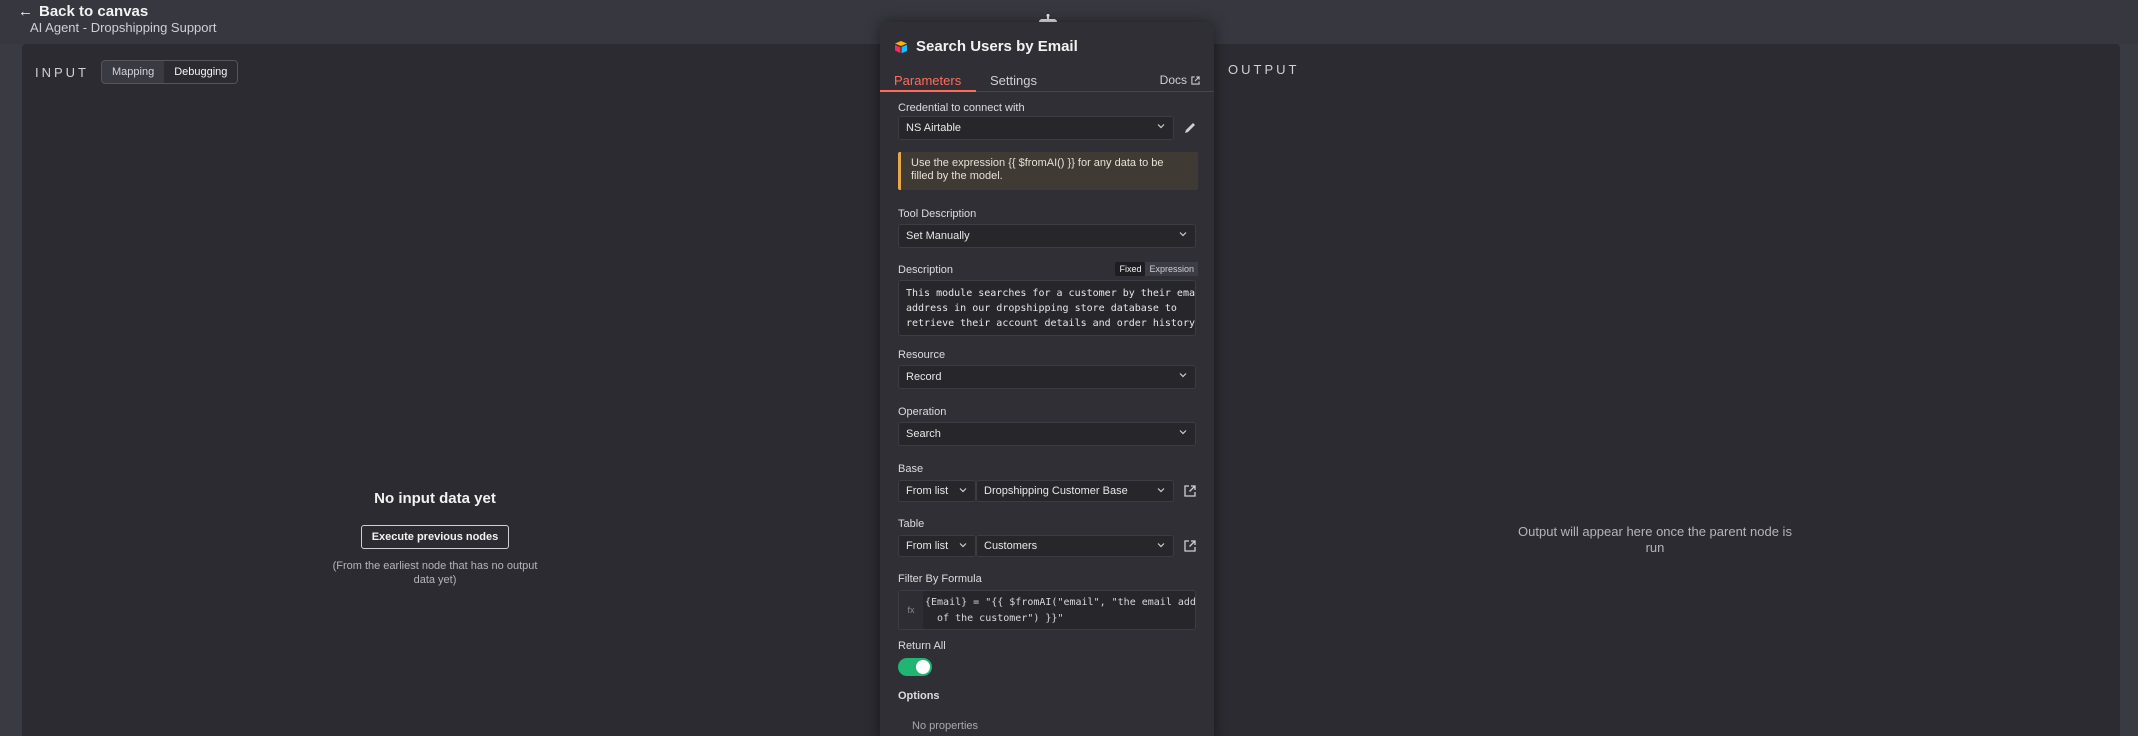 This screenshot has width=2138, height=736. I want to click on docs-link: Docs, so click(1180, 80).